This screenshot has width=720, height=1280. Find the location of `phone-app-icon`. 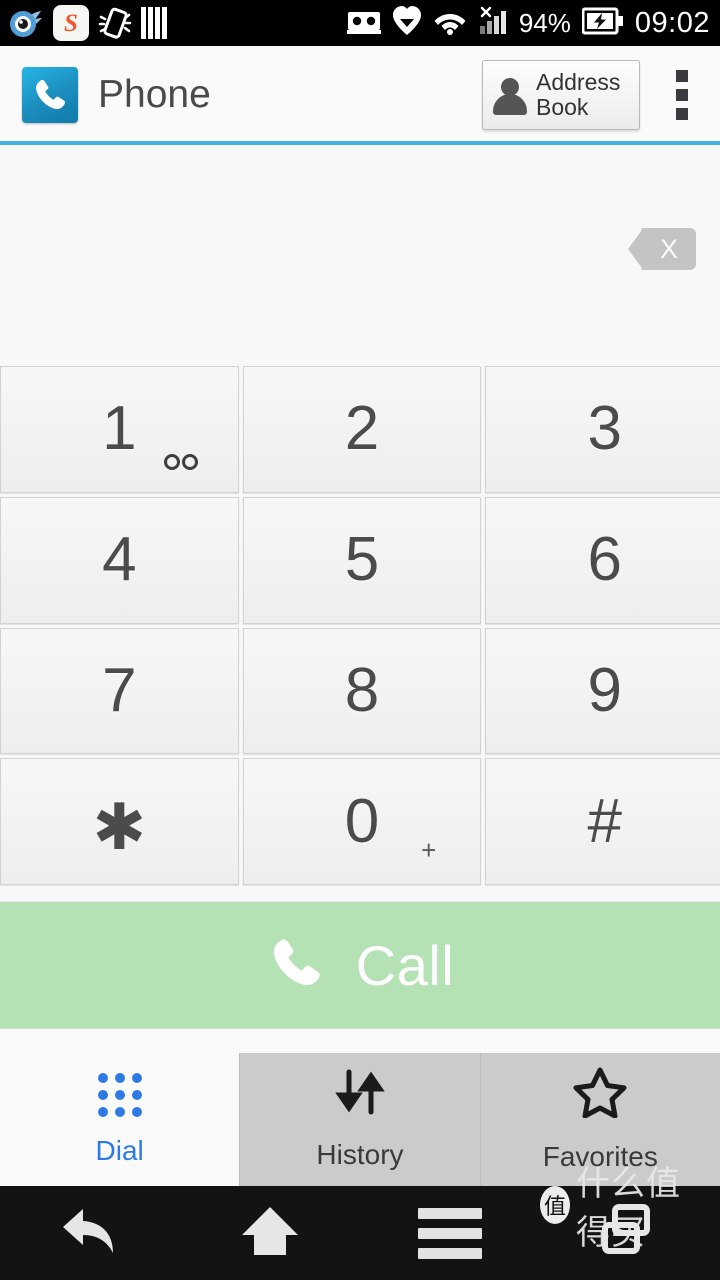

phone-app-icon is located at coordinates (50, 94).